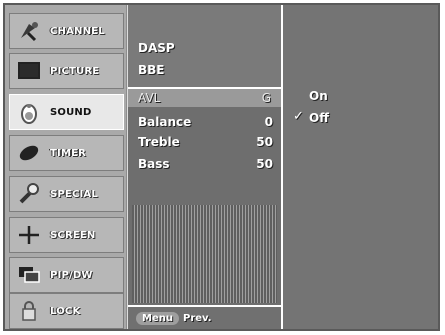  I want to click on sidebar-item-pip-dw: PIP/DW, so click(66, 275).